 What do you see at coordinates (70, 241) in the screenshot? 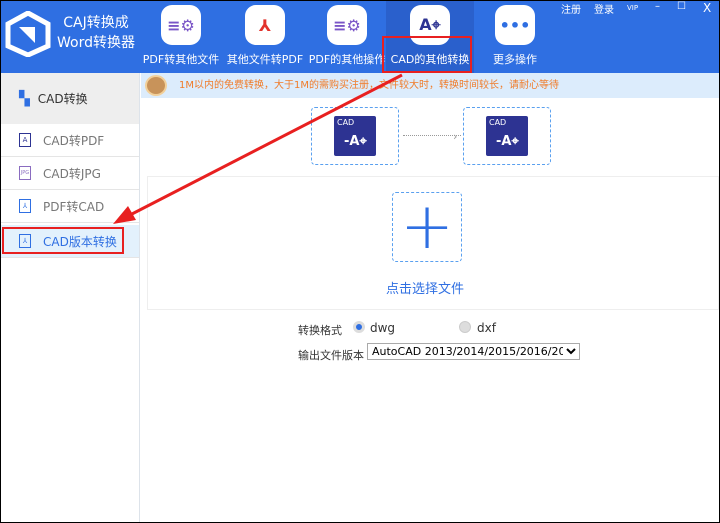
I see `sidebar-item-cad-version: ⅄ CAD版本转换` at bounding box center [70, 241].